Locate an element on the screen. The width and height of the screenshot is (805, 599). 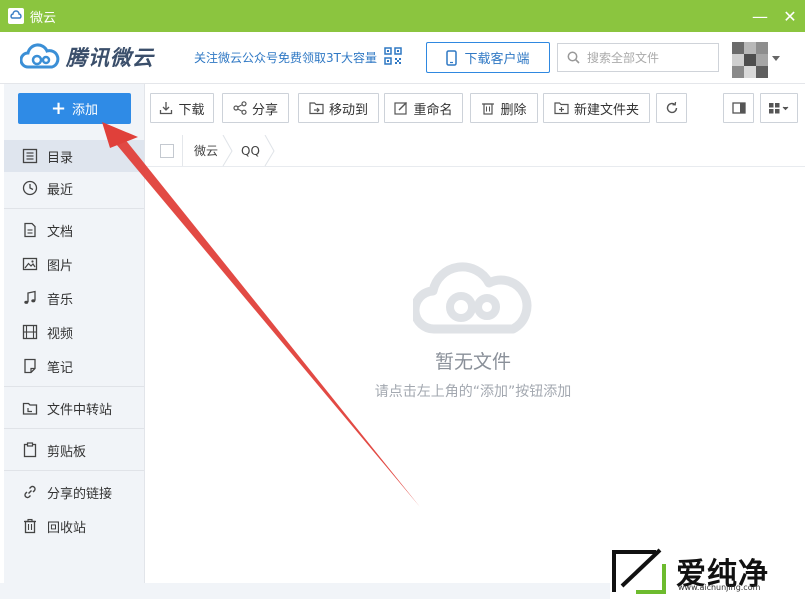
empty-title: 暂无文件 is located at coordinates (472, 362).